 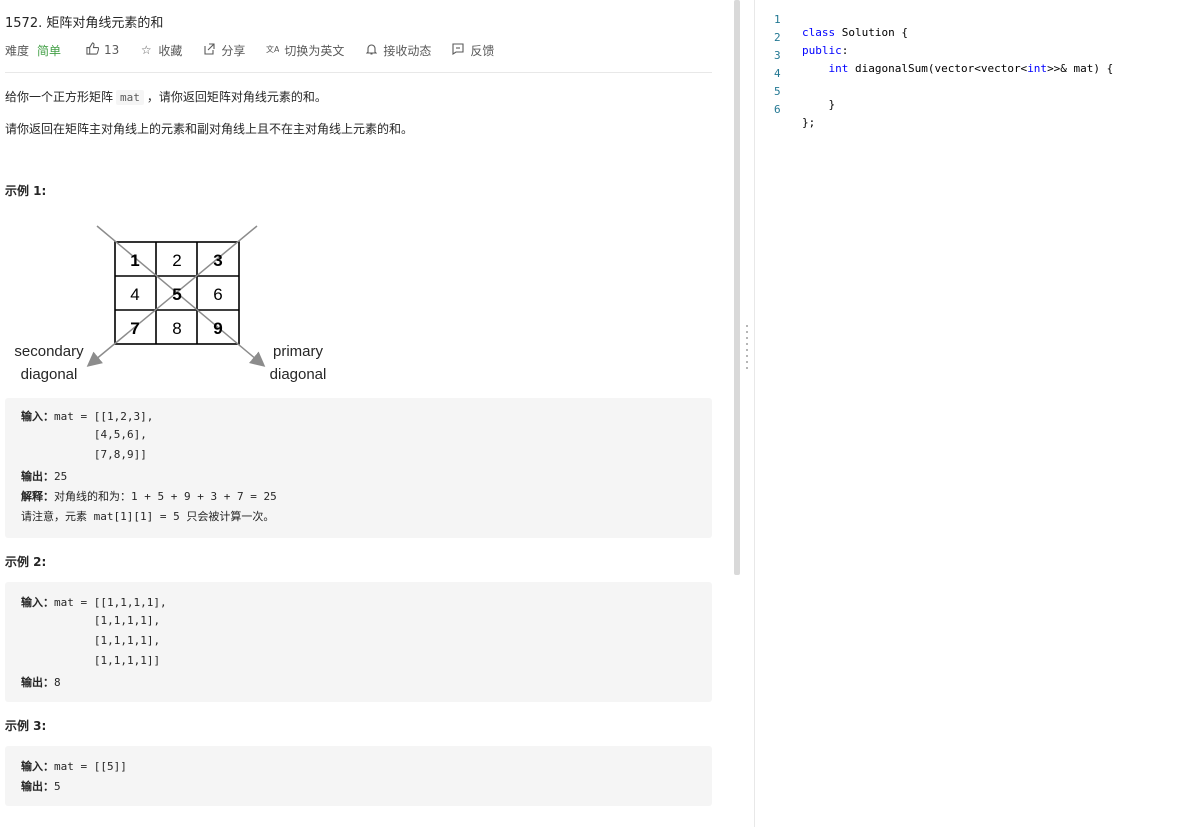 I want to click on share-icon, so click(x=209, y=50).